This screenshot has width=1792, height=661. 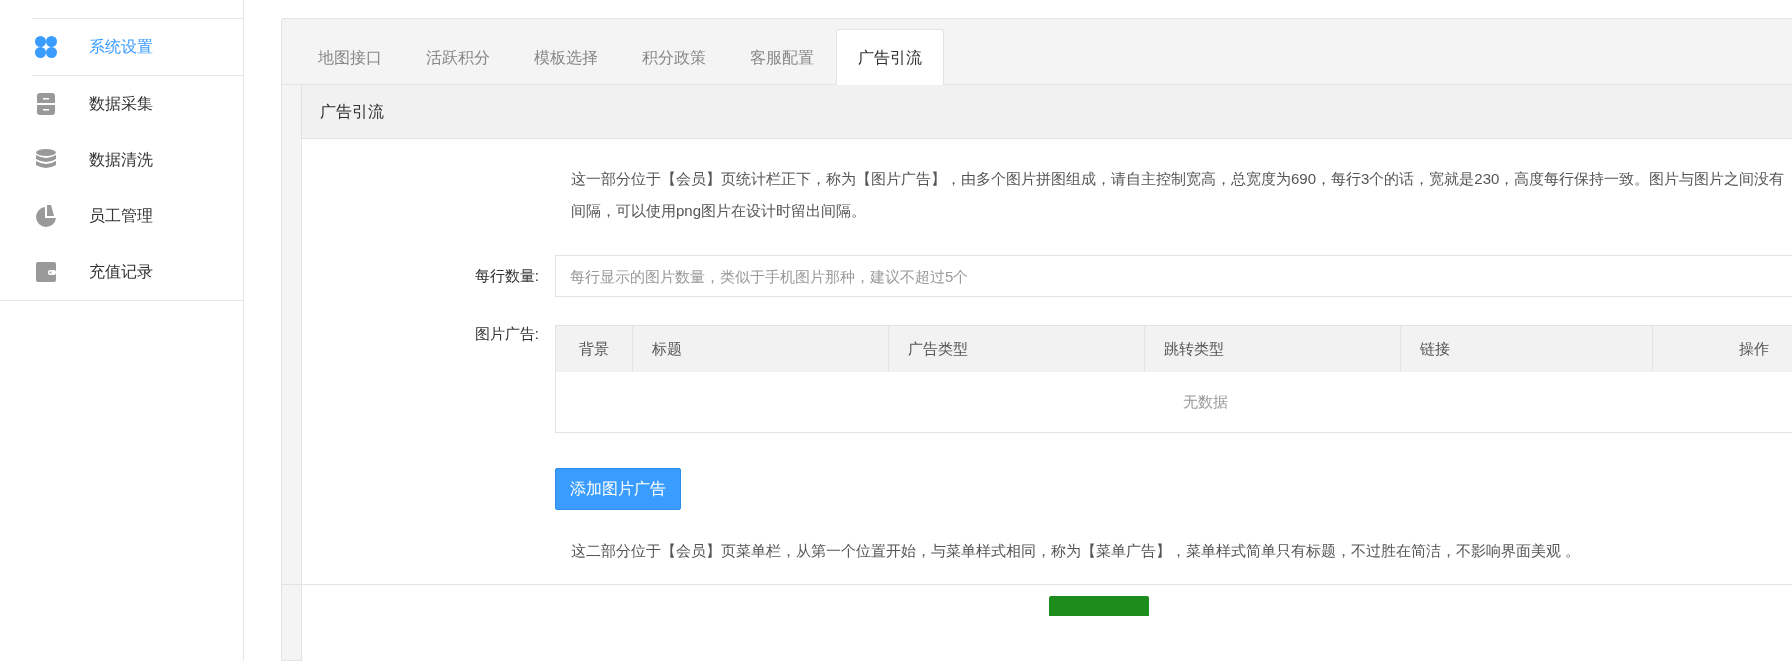 What do you see at coordinates (350, 56) in the screenshot?
I see `tab: 地图接口` at bounding box center [350, 56].